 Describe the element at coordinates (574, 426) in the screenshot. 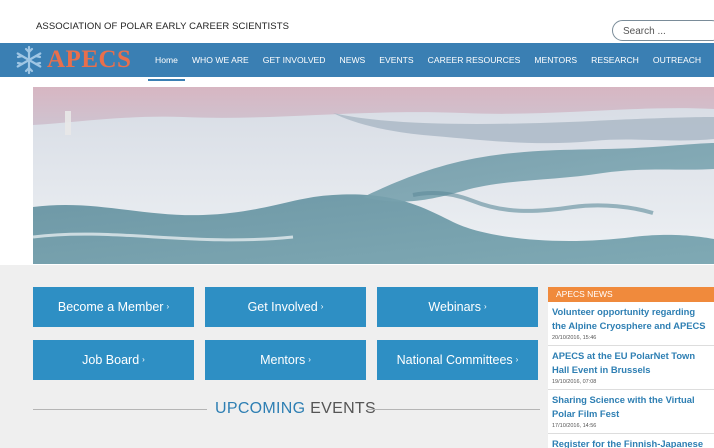

I see `news-date: 17/10/2016, 14:56` at that location.